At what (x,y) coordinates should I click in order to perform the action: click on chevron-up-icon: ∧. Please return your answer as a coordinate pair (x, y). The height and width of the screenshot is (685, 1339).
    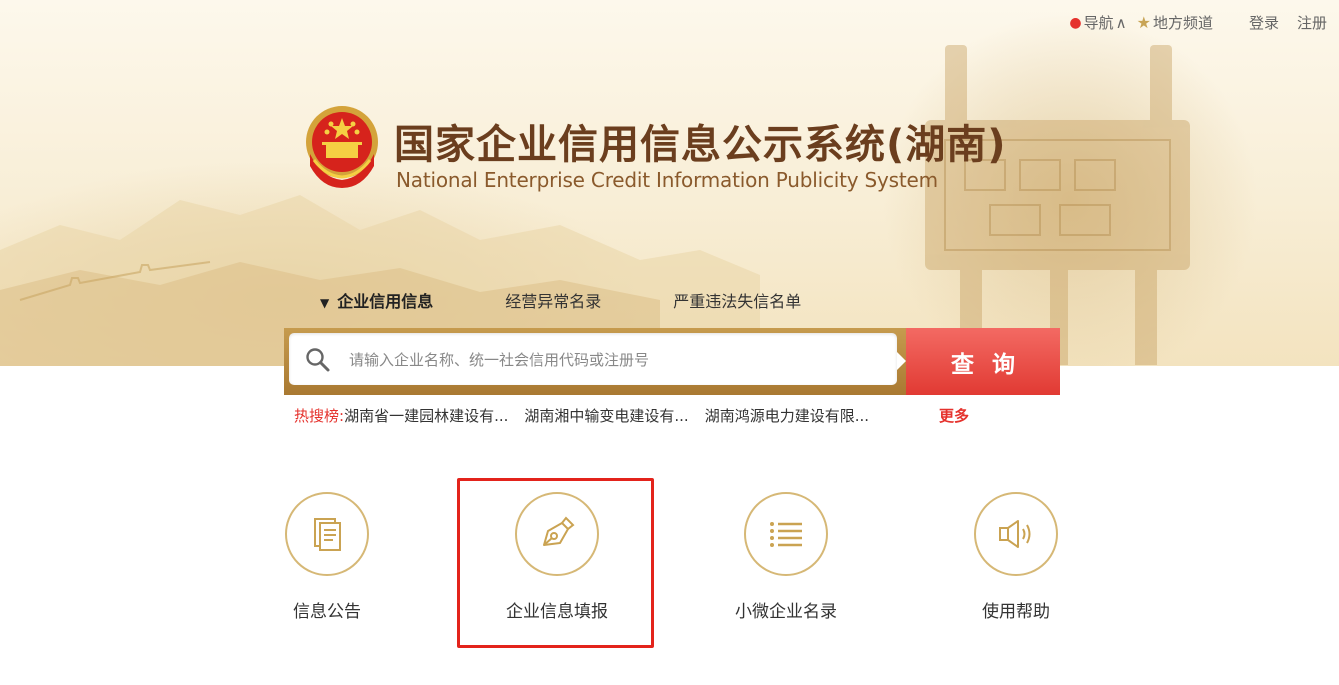
    Looking at the image, I should click on (1121, 22).